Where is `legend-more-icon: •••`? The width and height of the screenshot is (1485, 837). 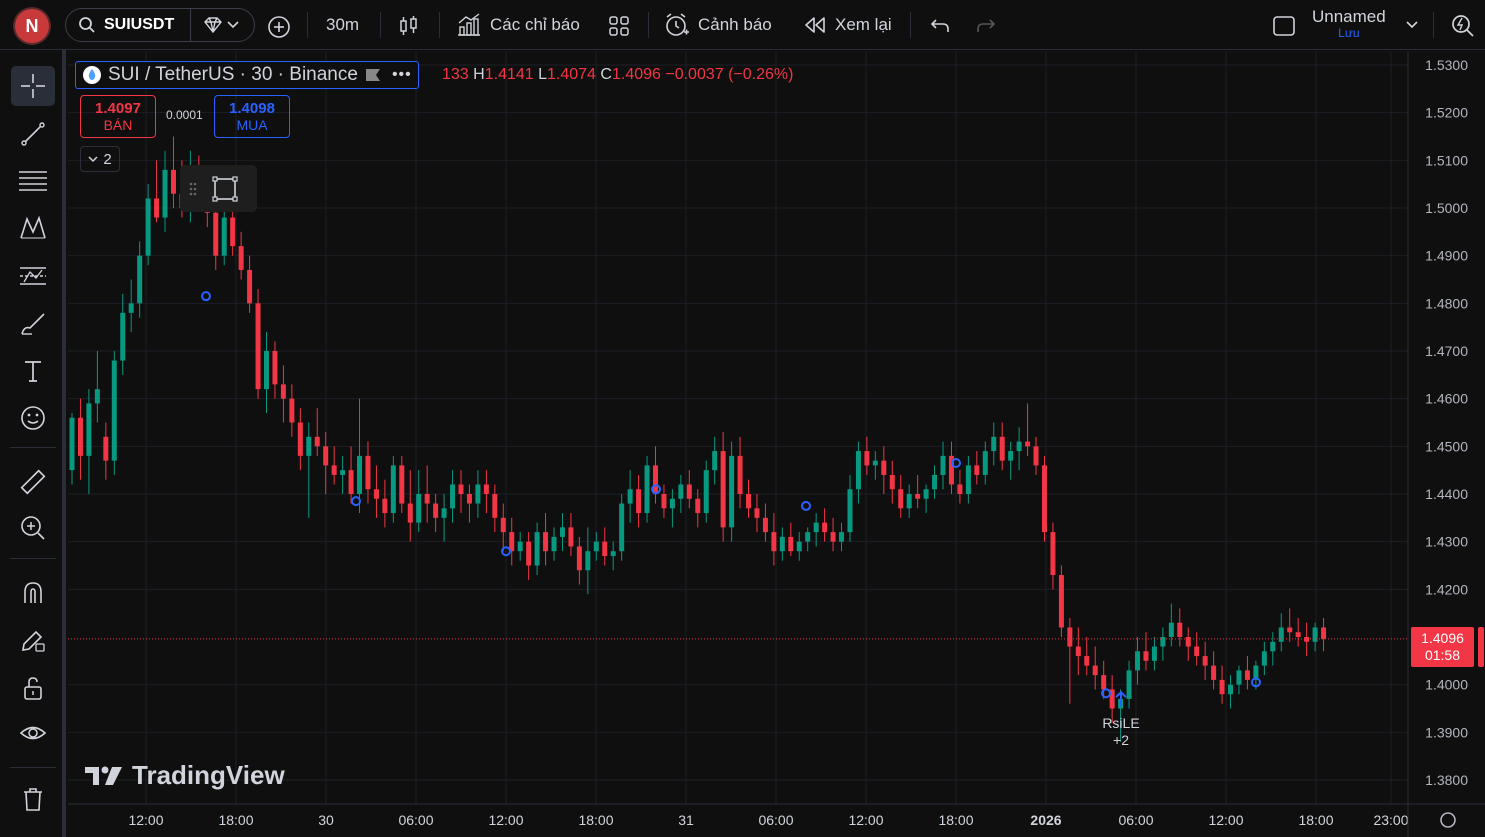 legend-more-icon: ••• is located at coordinates (402, 75).